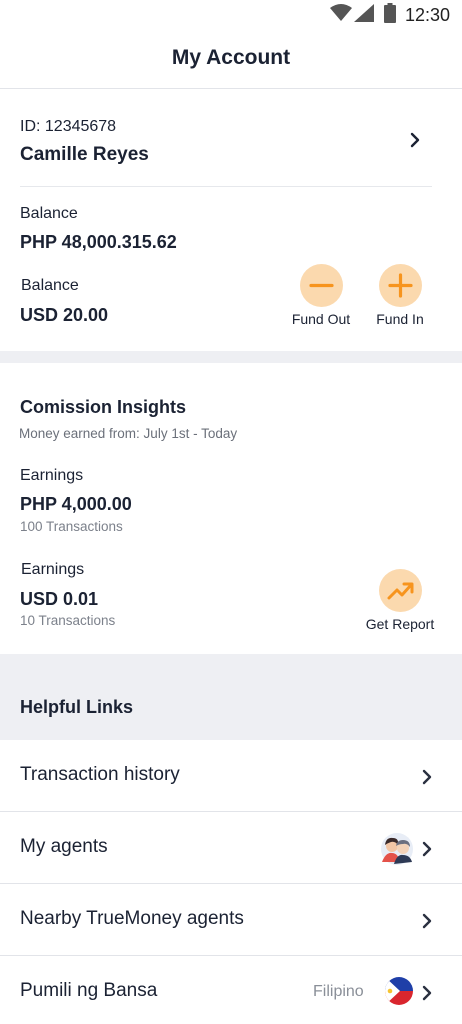 The height and width of the screenshot is (1024, 462). Describe the element at coordinates (231, 848) in the screenshot. I see `link-my-agents: My agents` at that location.